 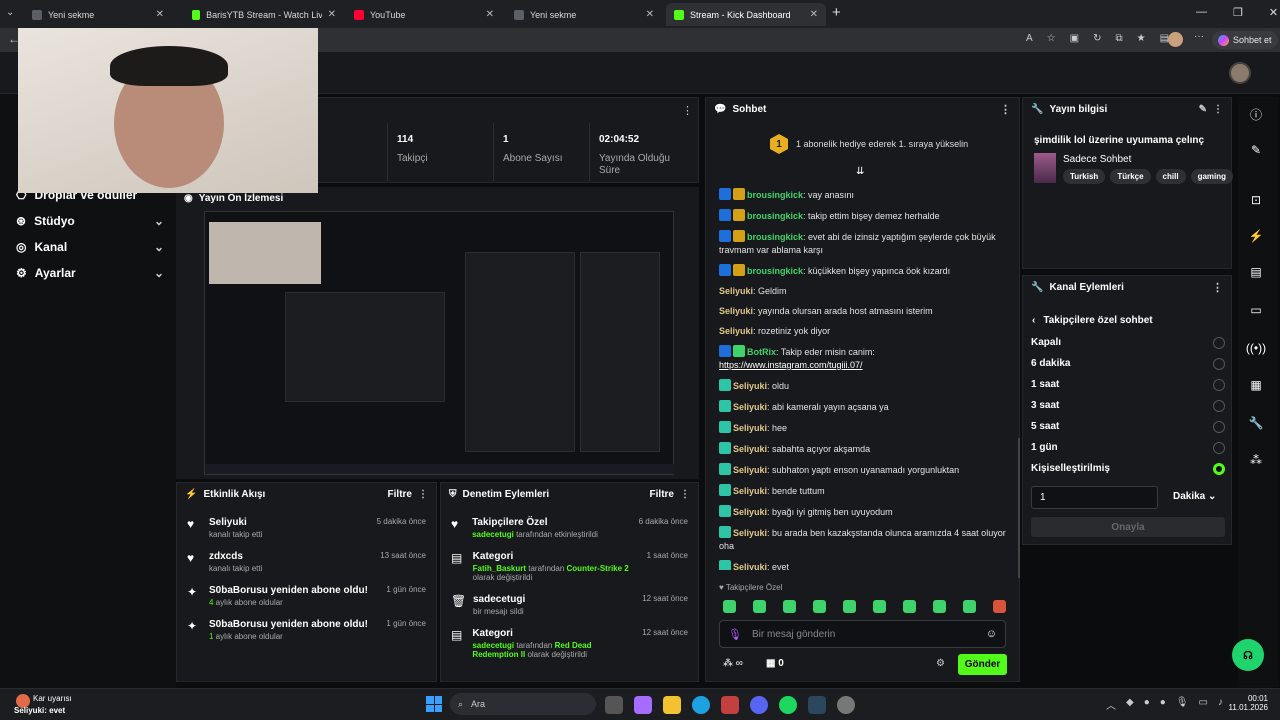 I want to click on tray-app2-icon: ●, so click(x=1147, y=704).